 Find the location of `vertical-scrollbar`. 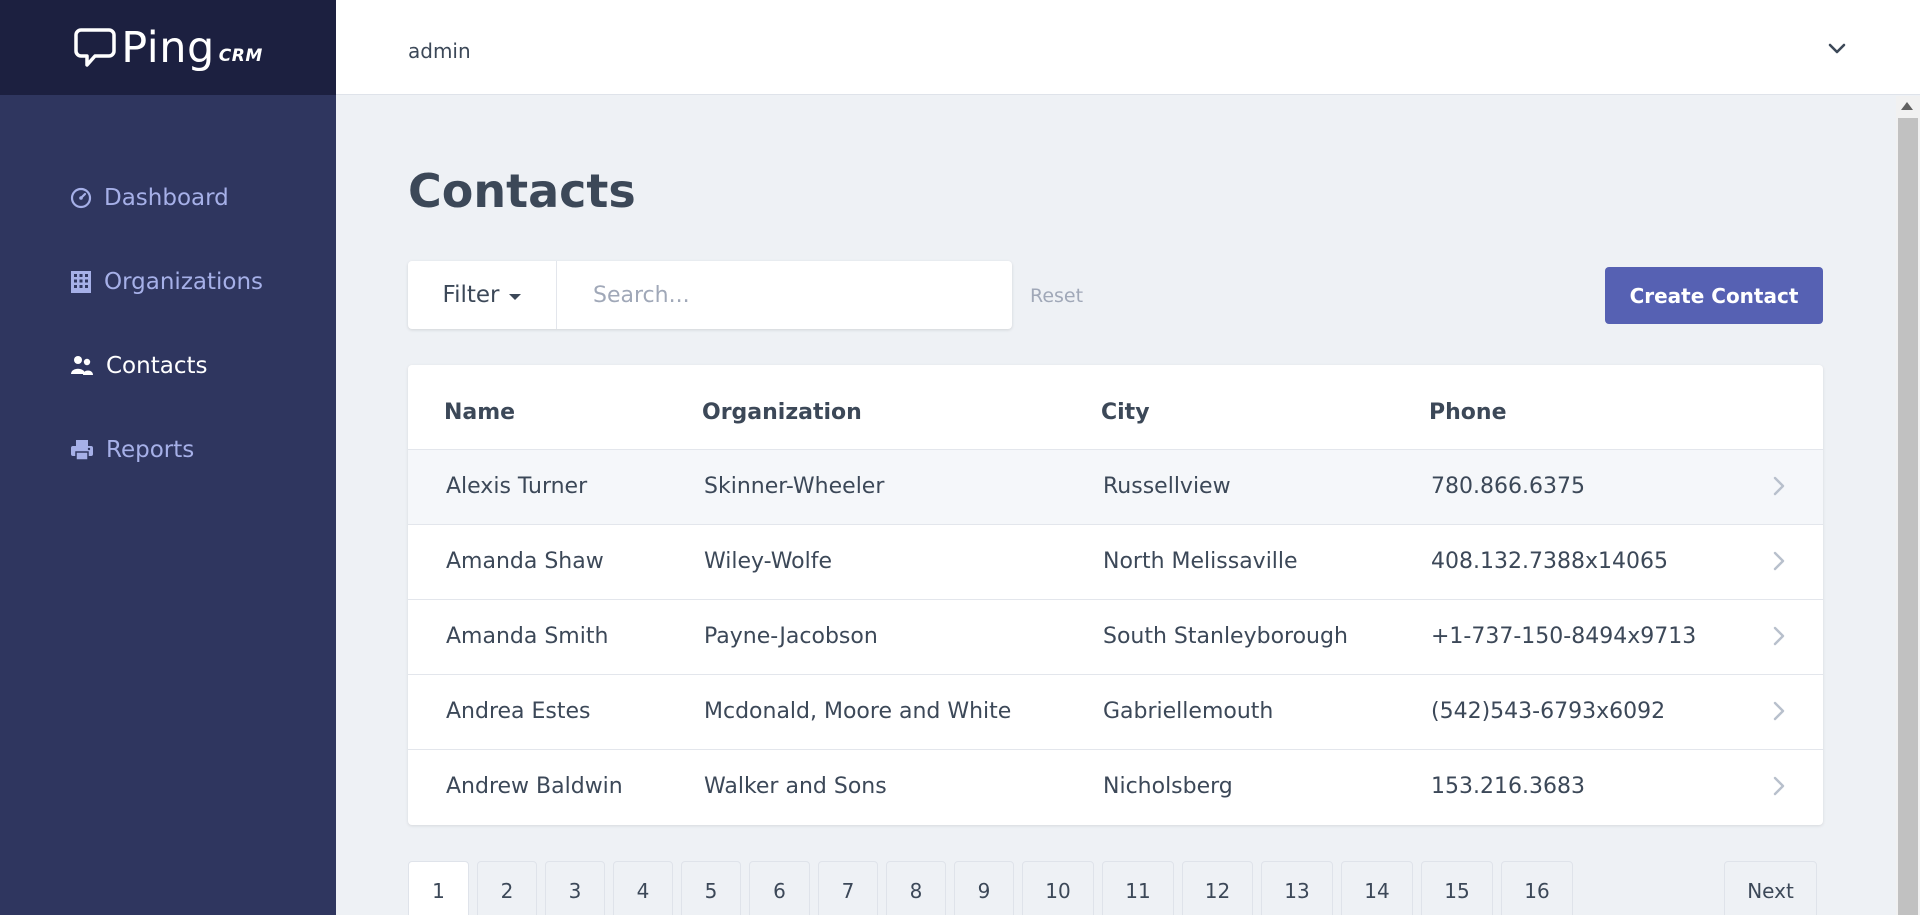

vertical-scrollbar is located at coordinates (1908, 505).